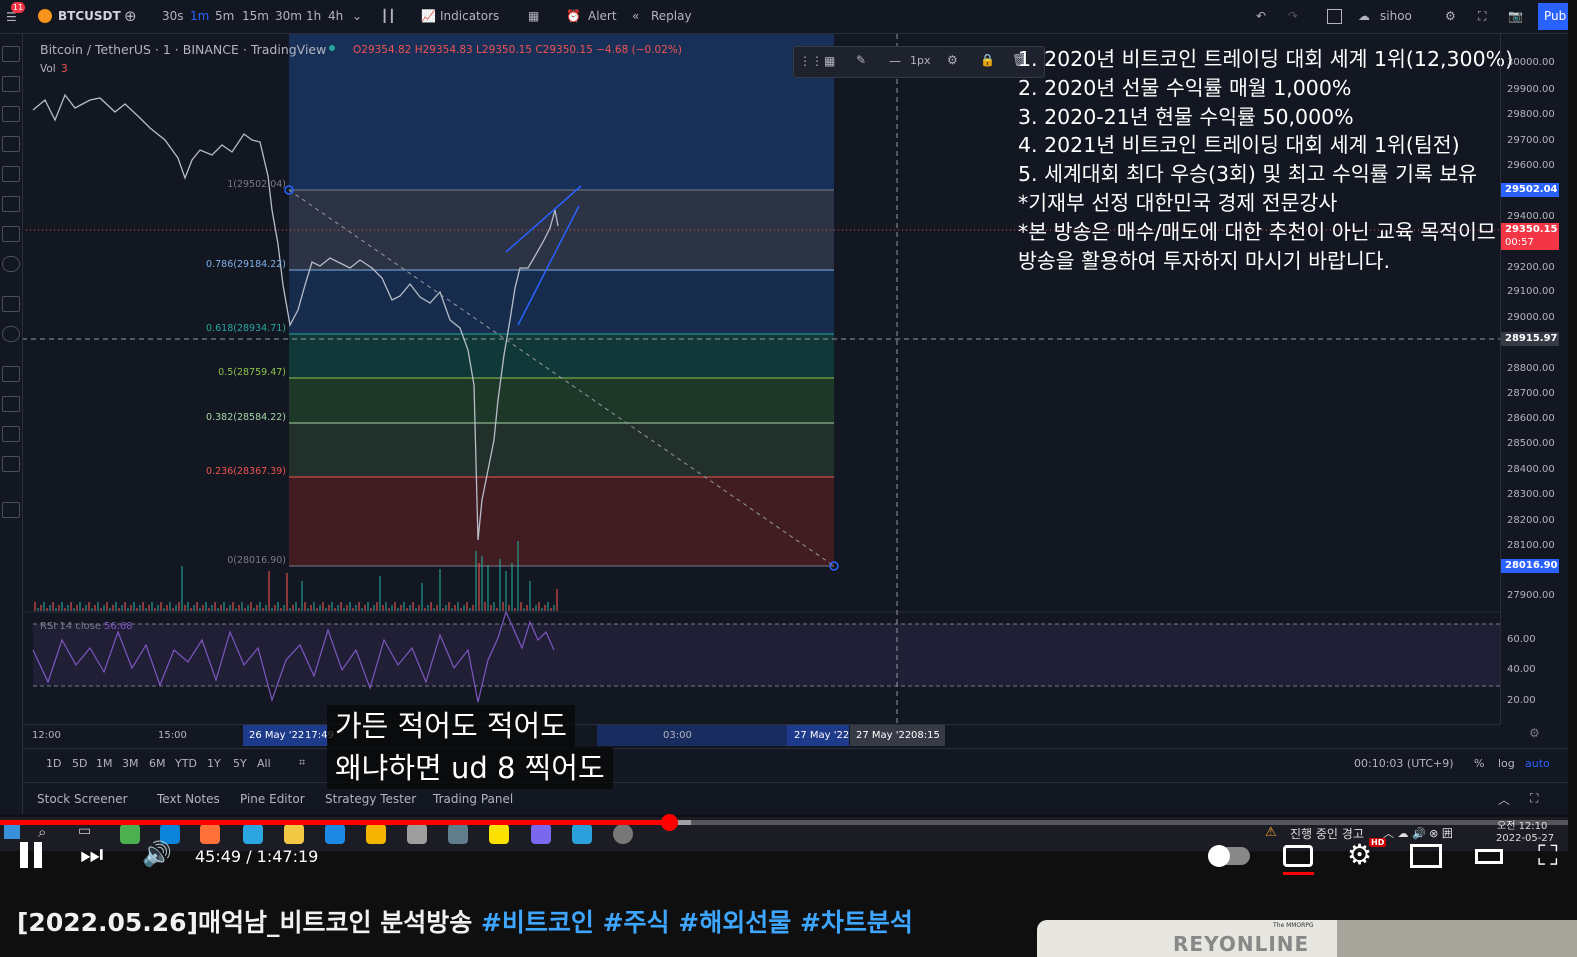 The width and height of the screenshot is (1577, 957). Describe the element at coordinates (240, 763) in the screenshot. I see `range-5y: 5Y` at that location.